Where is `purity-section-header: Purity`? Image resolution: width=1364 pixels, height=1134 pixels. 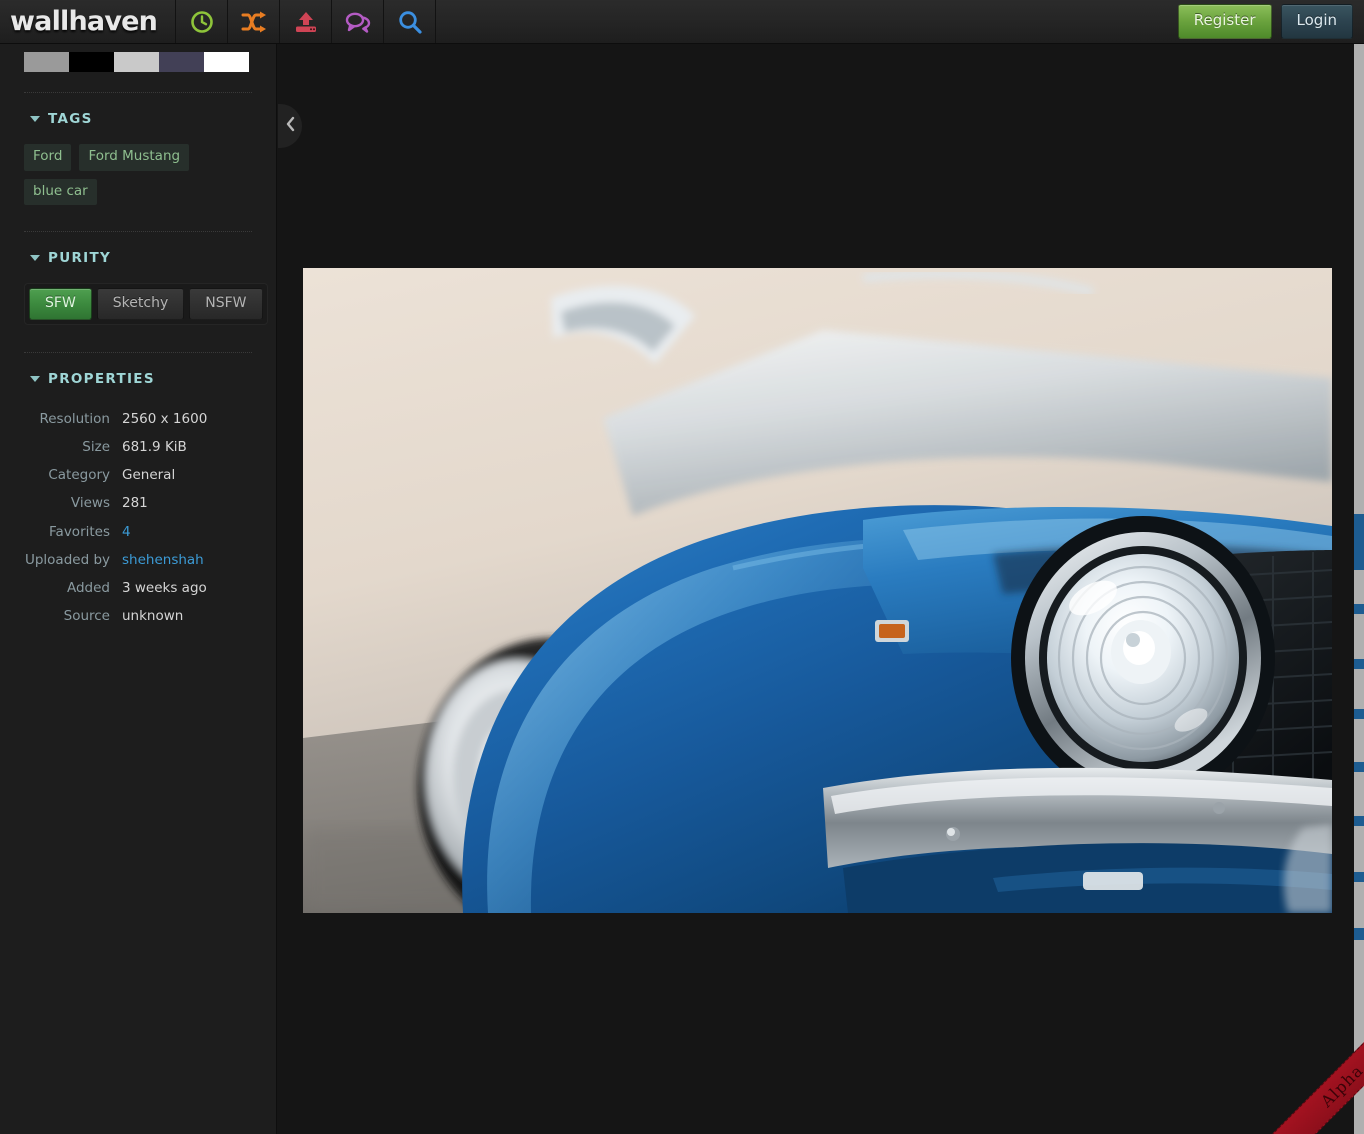 purity-section-header: Purity is located at coordinates (141, 258).